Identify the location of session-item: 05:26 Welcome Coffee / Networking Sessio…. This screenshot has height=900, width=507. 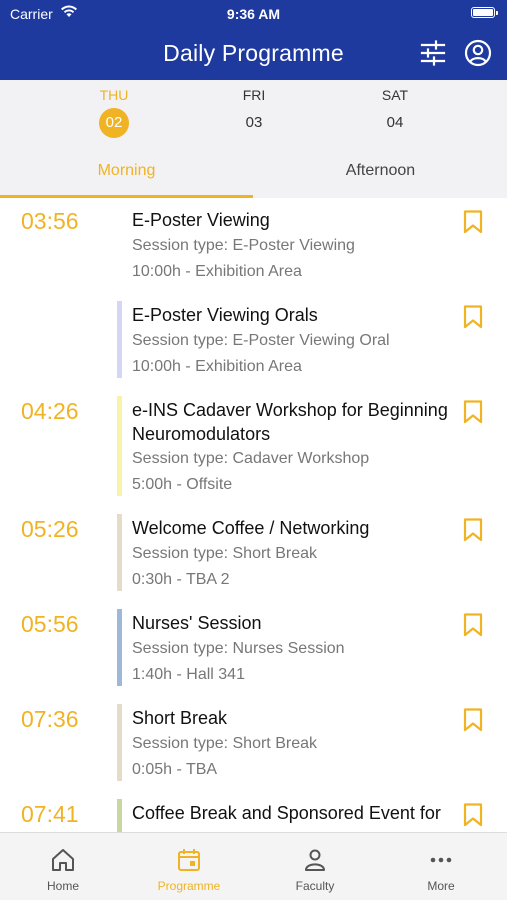
(253, 553).